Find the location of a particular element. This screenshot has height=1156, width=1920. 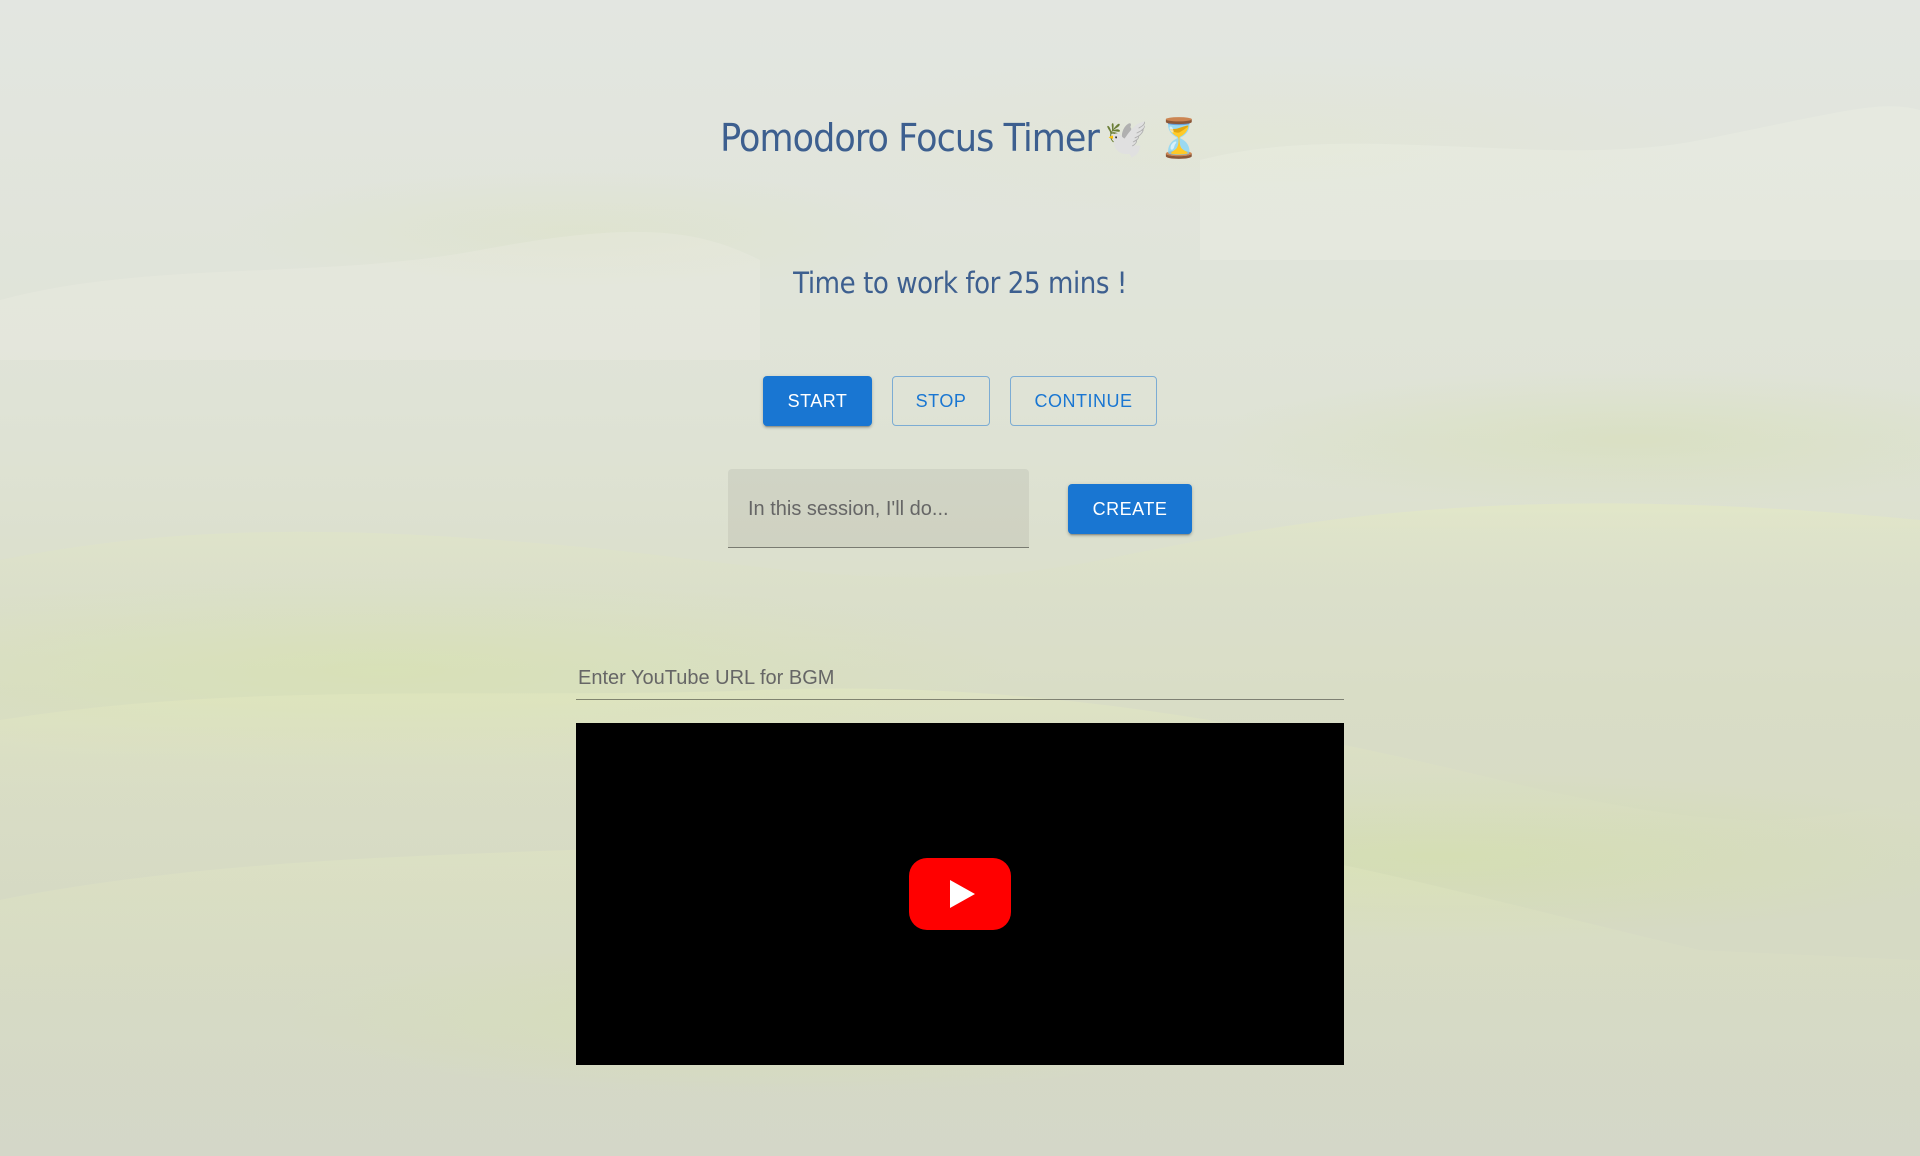

youtube-player is located at coordinates (960, 894).